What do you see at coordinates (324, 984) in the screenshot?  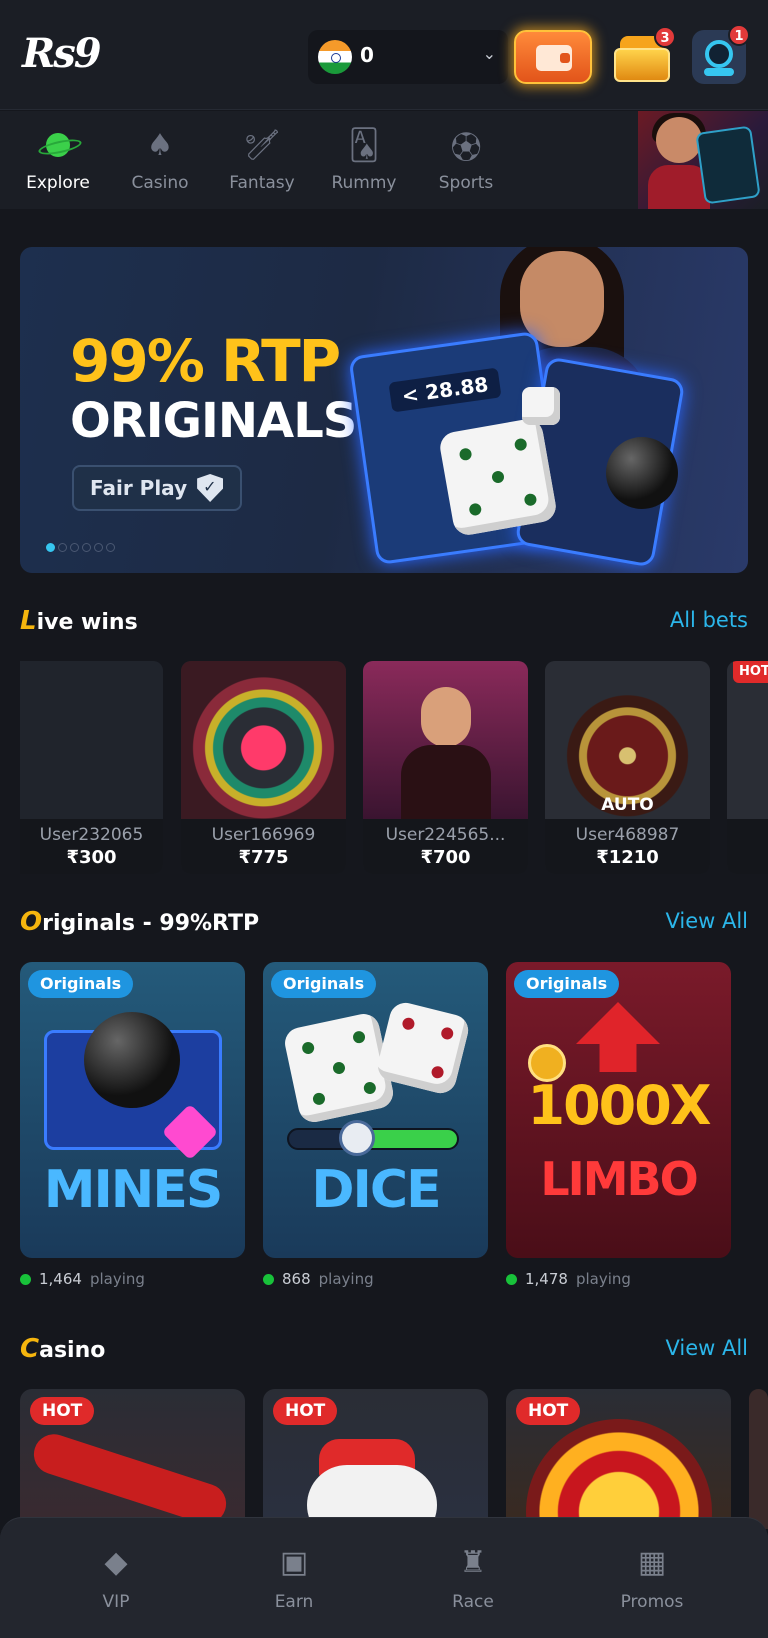 I see `originals-tag: Originals` at bounding box center [324, 984].